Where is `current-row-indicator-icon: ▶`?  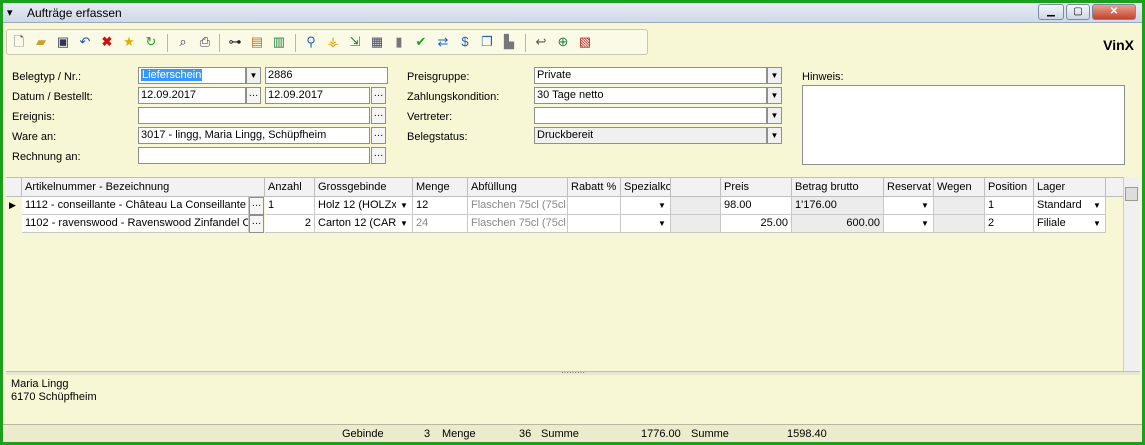 current-row-indicator-icon: ▶ is located at coordinates (12, 205).